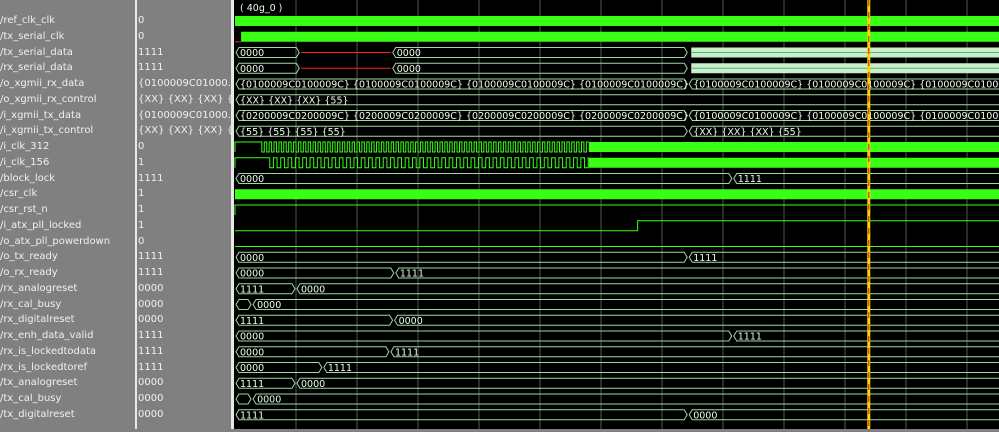 The height and width of the screenshot is (432, 999). What do you see at coordinates (66, 100) in the screenshot?
I see `signal-name: /o_xgmii_rx_control` at bounding box center [66, 100].